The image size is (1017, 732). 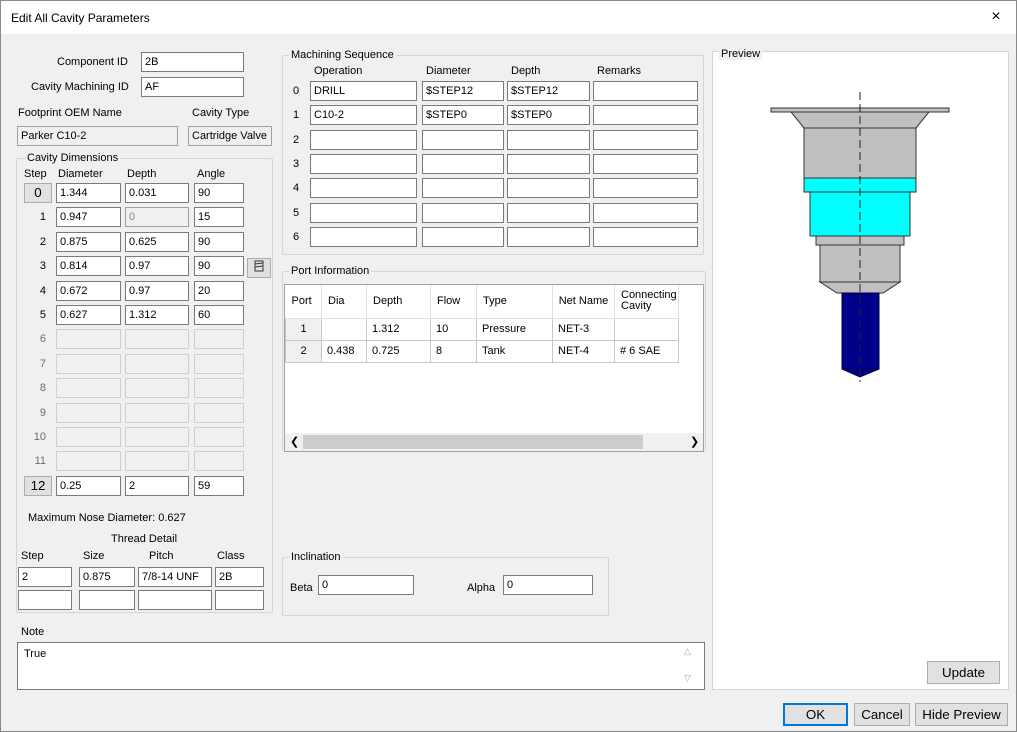 I want to click on angle-input: 60, so click(x=219, y=315).